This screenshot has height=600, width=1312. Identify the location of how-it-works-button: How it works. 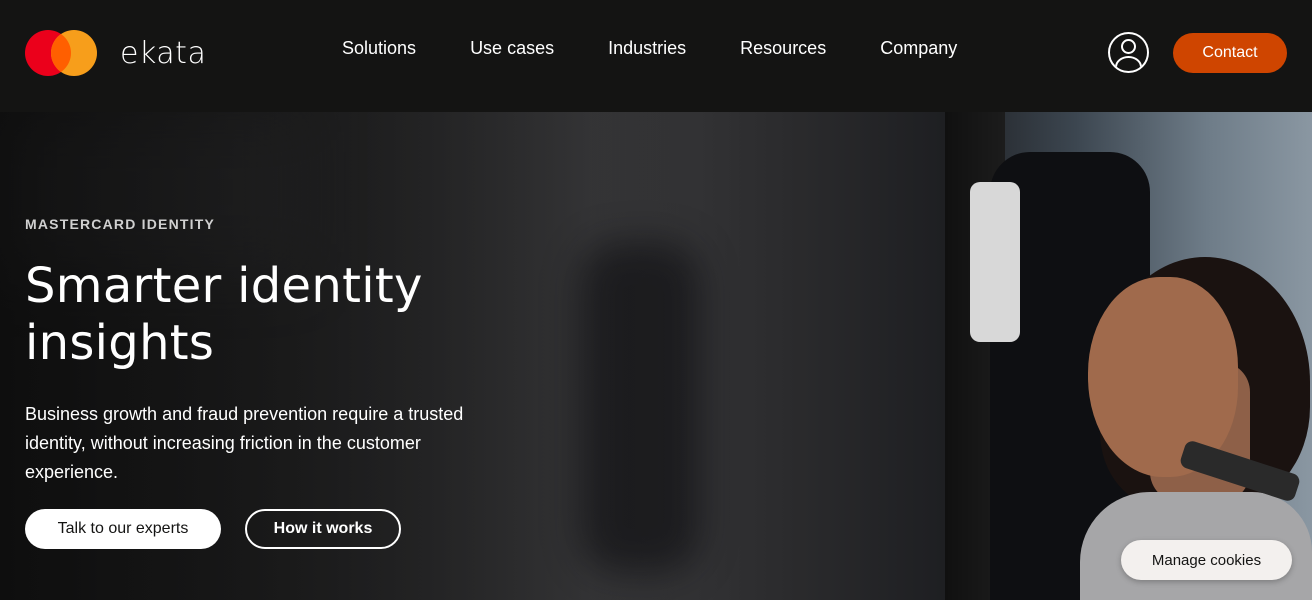
(323, 529).